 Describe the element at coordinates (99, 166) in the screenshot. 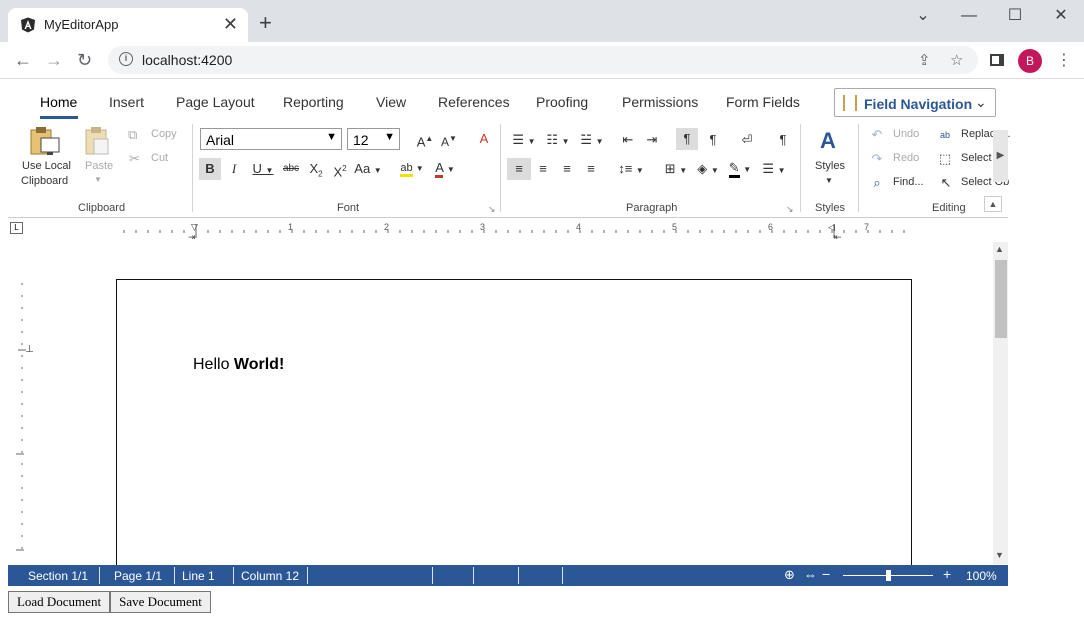

I see `paste-label: Paste` at that location.